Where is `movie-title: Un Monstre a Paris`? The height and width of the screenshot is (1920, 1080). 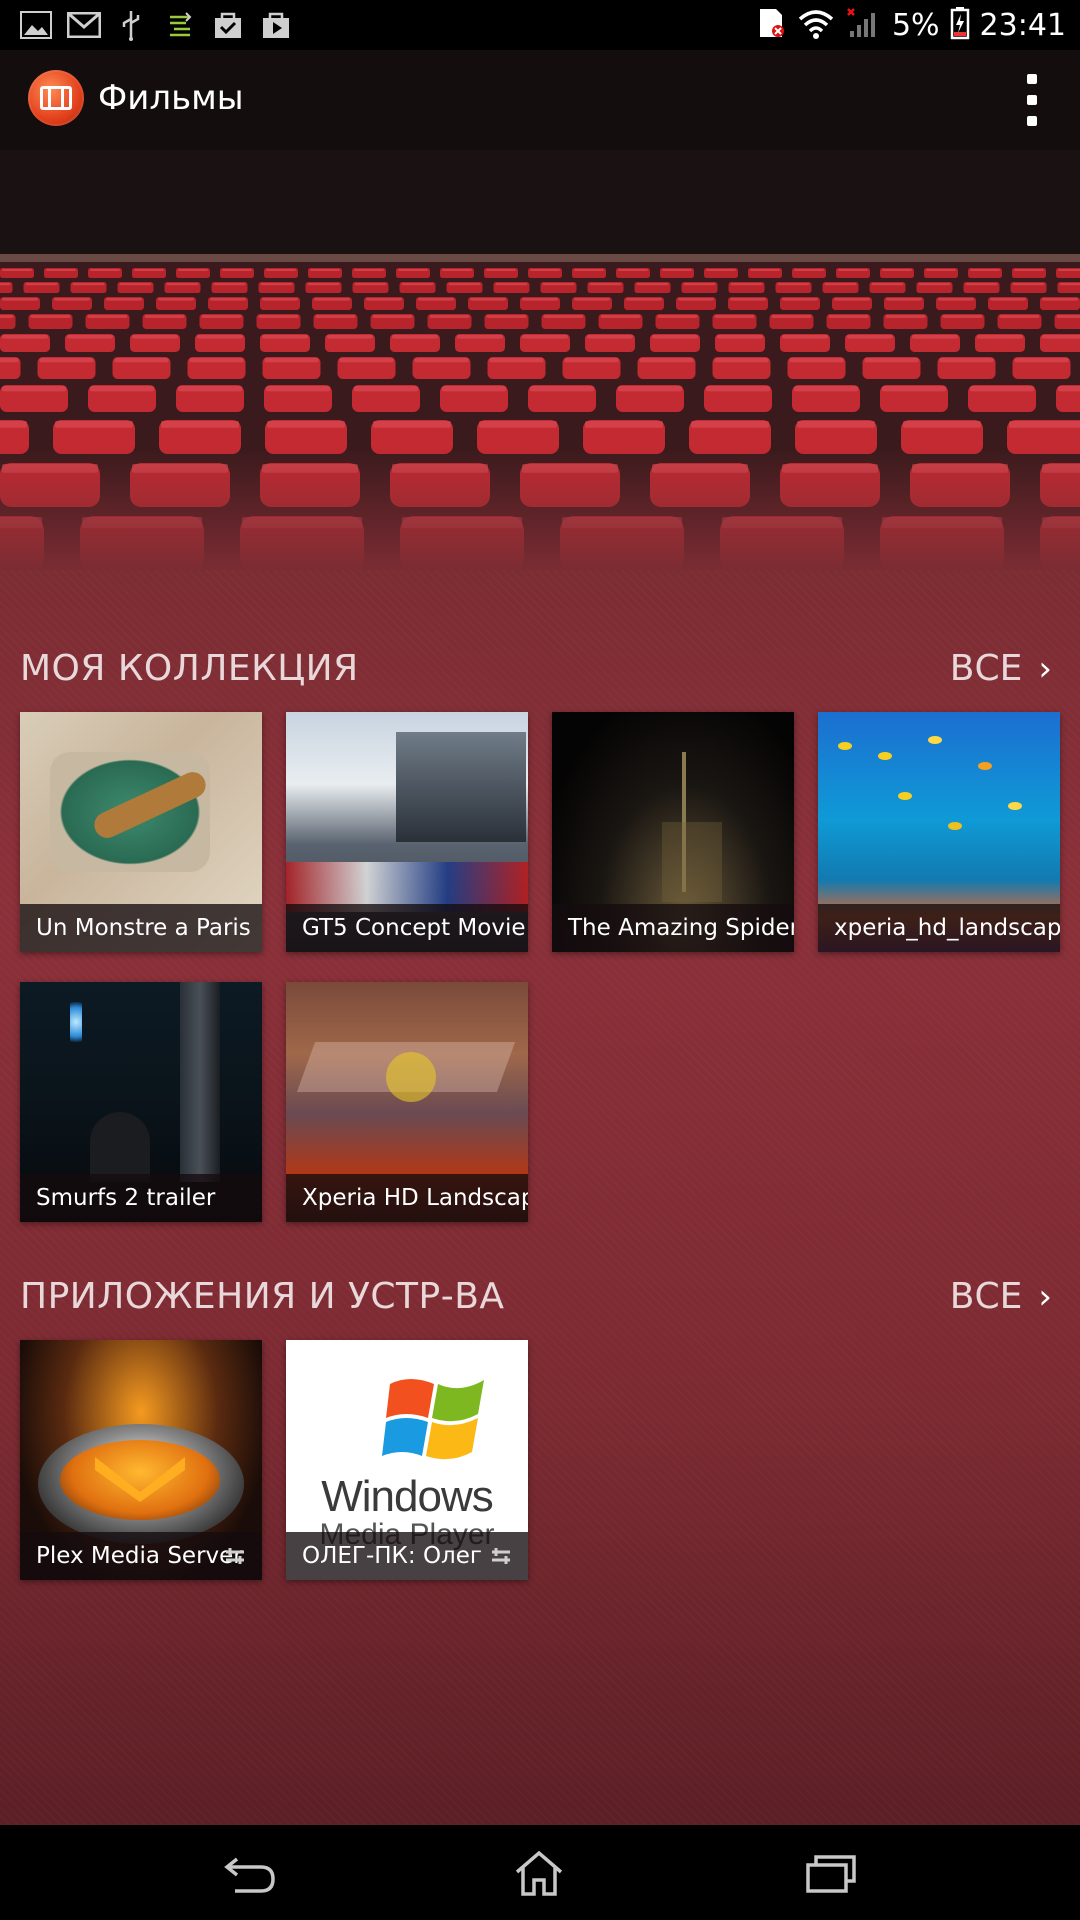
movie-title: Un Monstre a Paris is located at coordinates (141, 928).